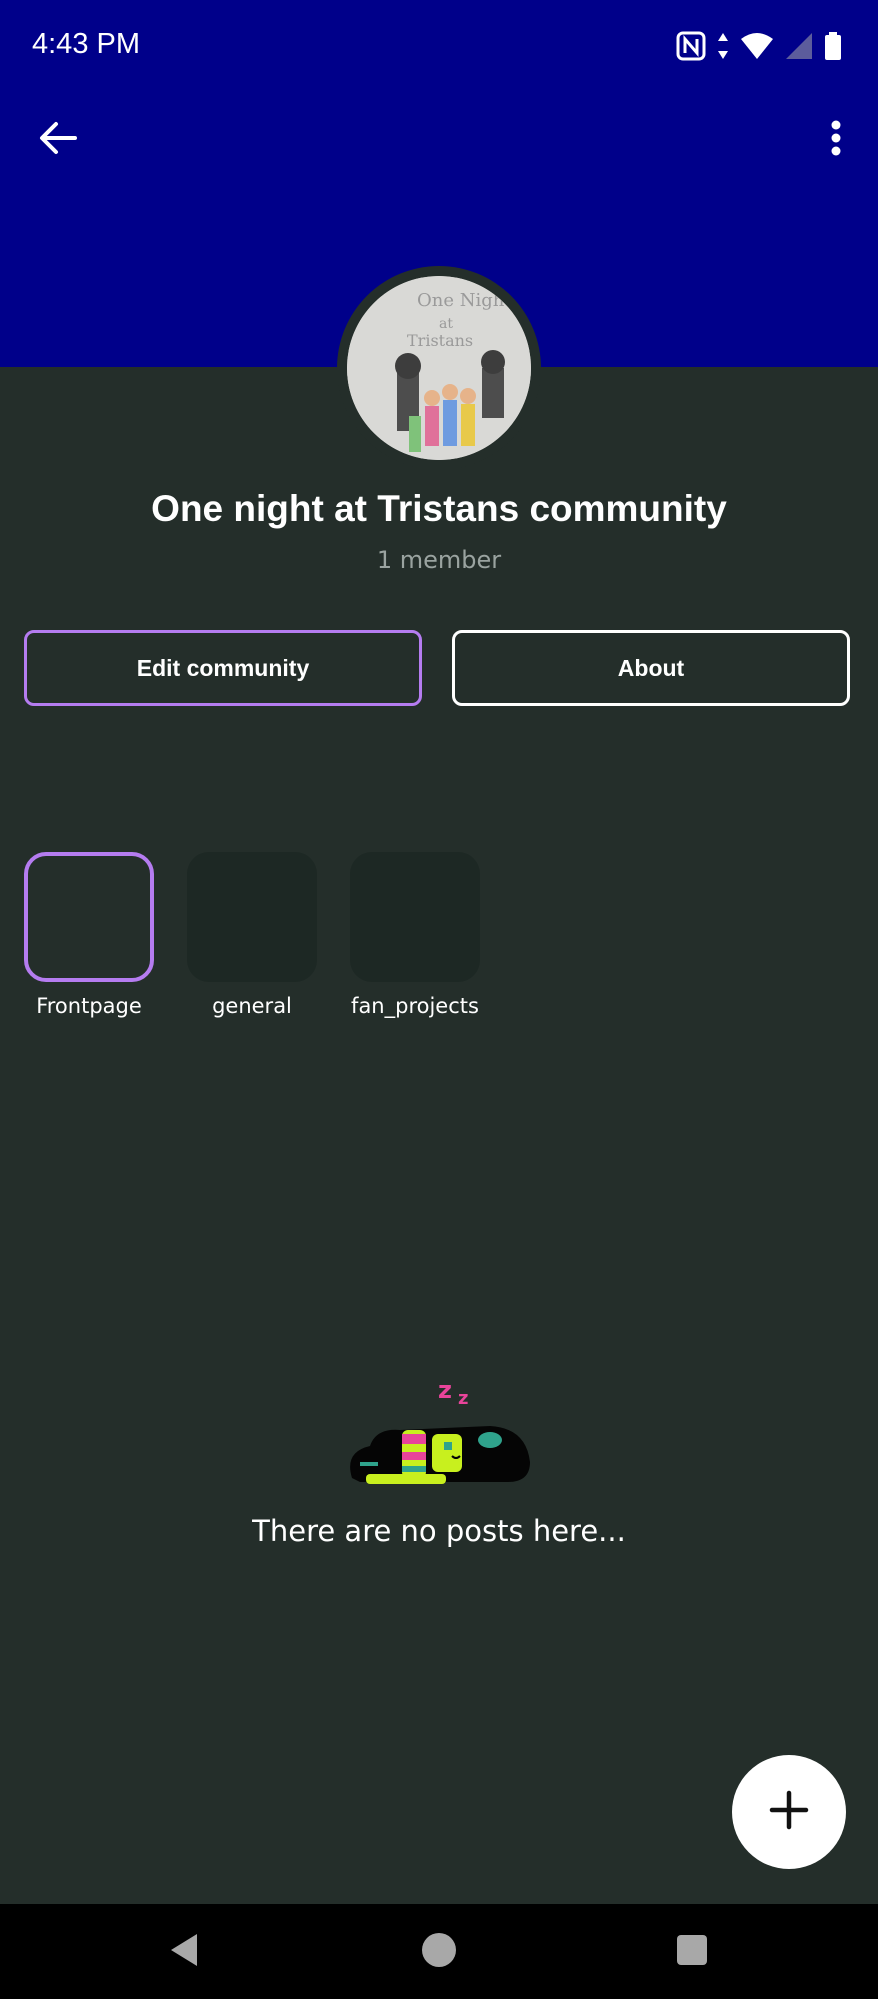 This screenshot has width=878, height=1999. I want to click on channel-label: Frontpage, so click(89, 1006).